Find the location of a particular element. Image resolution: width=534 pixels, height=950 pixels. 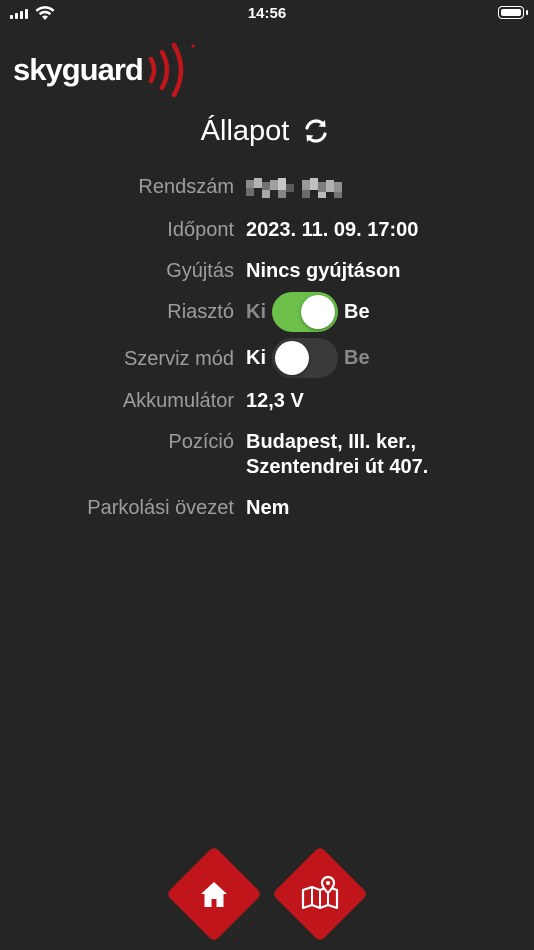

license-plate-redacted is located at coordinates (294, 188).